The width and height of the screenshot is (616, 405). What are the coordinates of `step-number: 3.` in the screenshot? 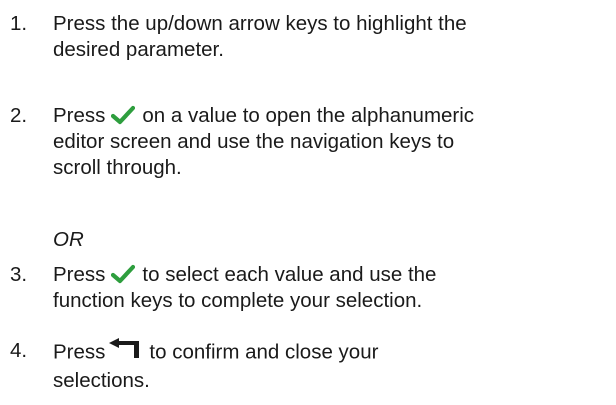 It's located at (19, 274).